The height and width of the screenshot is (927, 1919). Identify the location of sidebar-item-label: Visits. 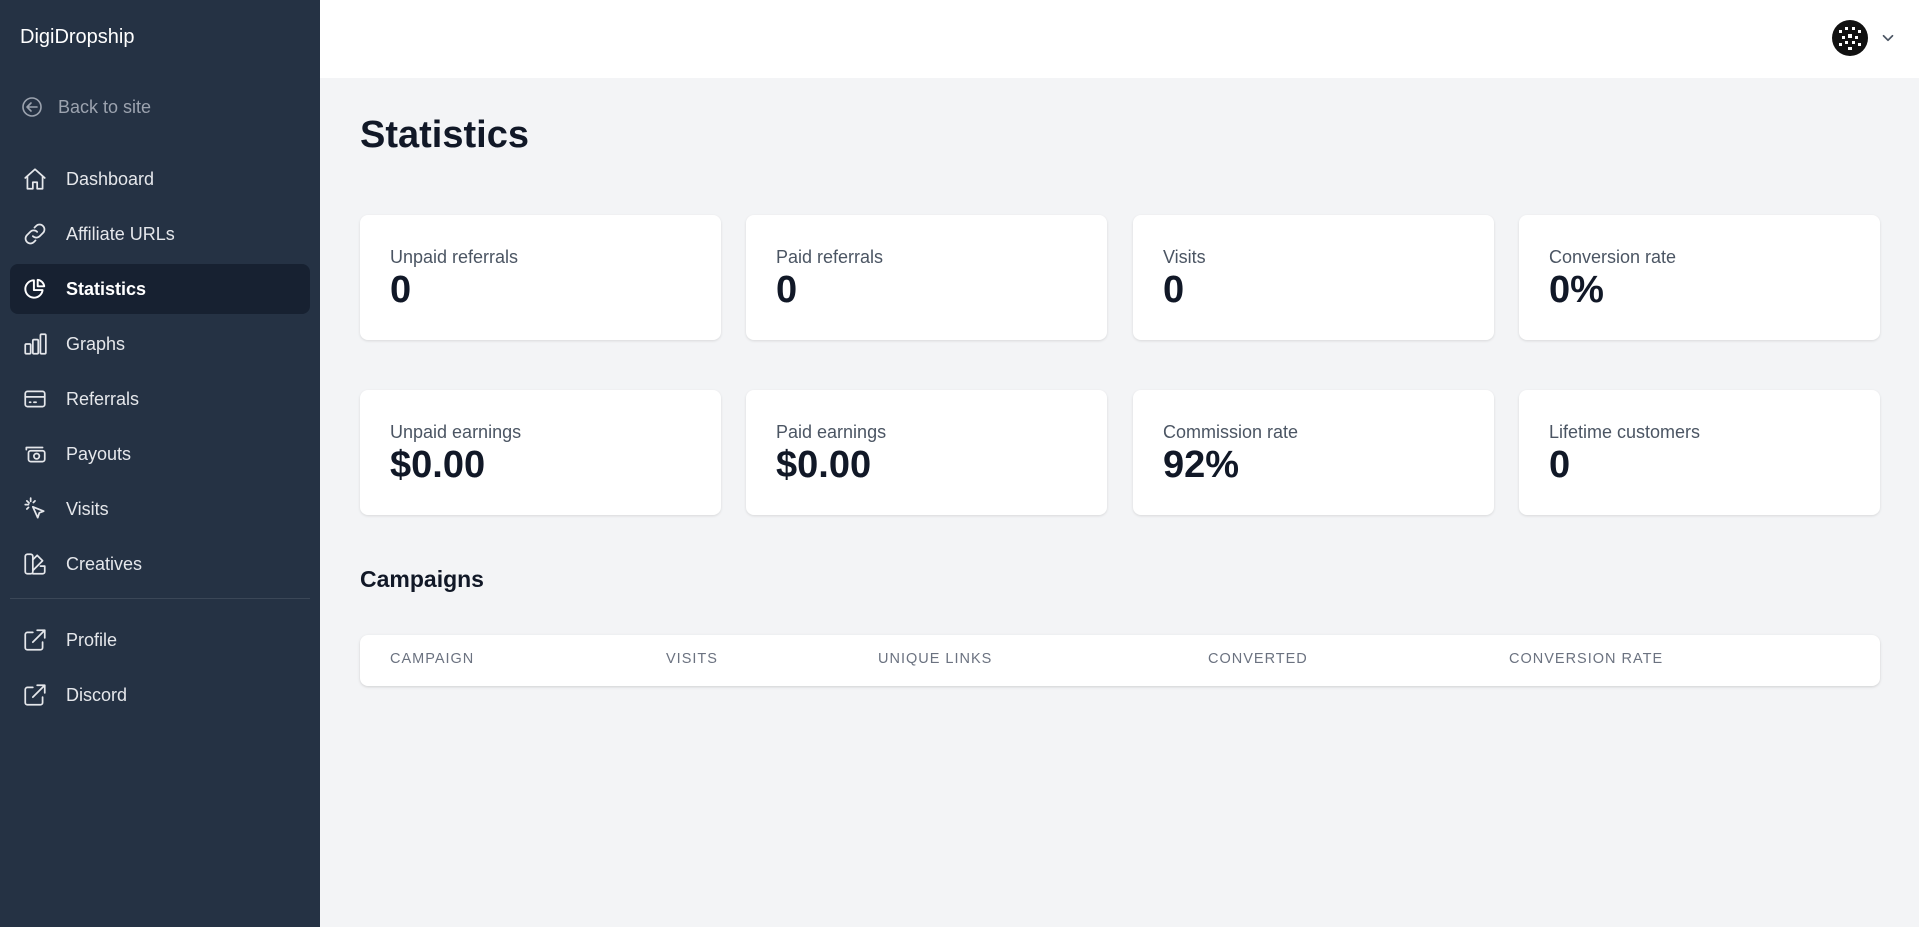
(87, 508).